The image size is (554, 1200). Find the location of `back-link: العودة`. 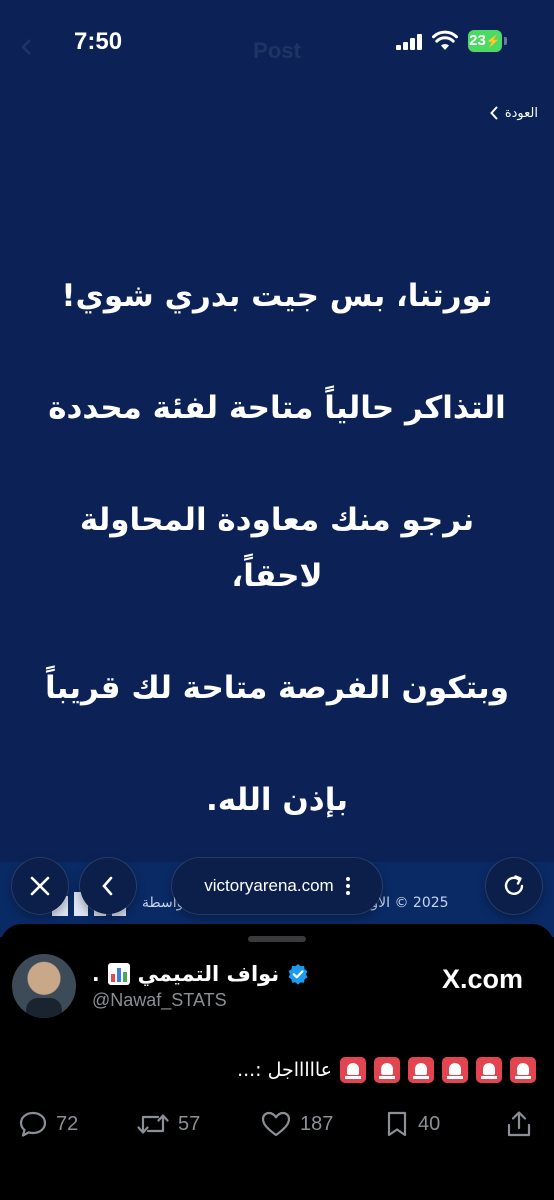

back-link: العودة is located at coordinates (513, 113).